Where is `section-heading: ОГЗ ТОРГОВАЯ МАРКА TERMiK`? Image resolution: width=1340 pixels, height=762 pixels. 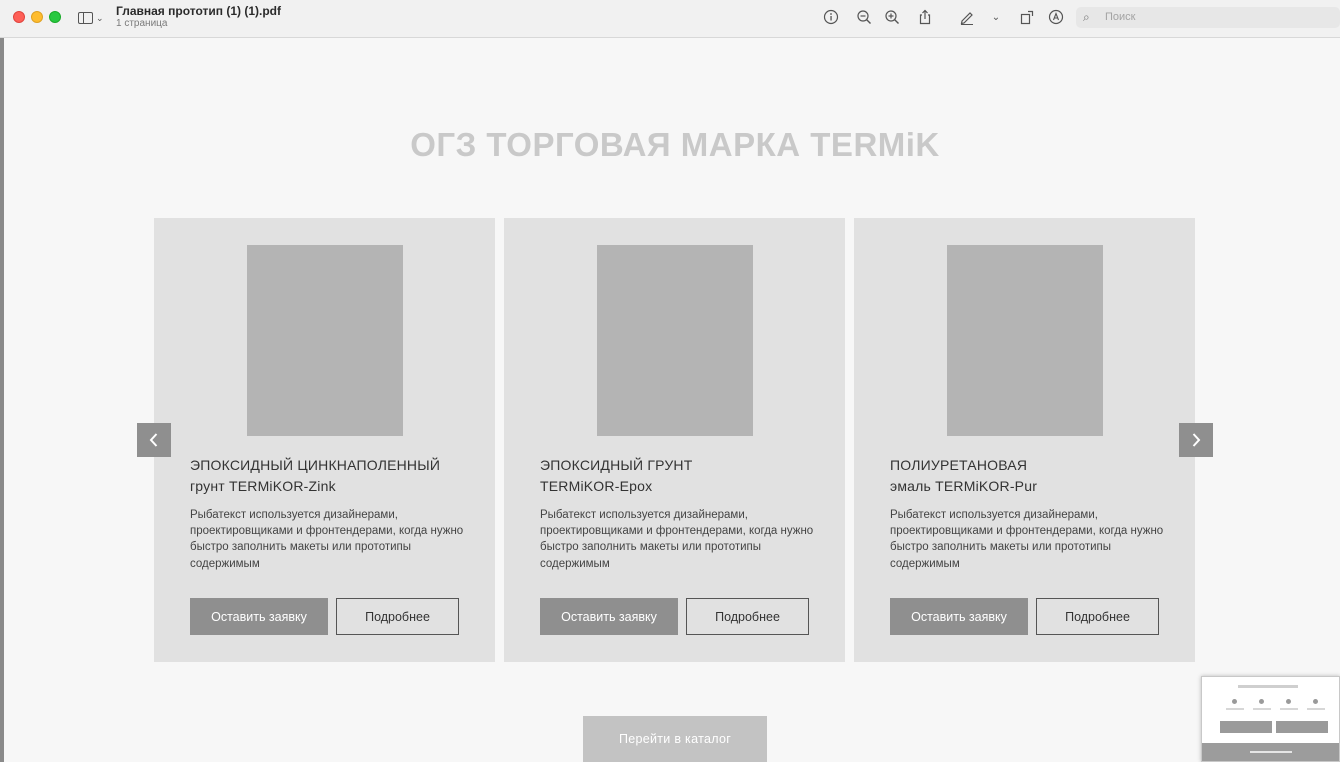
section-heading: ОГЗ ТОРГОВАЯ МАРКА TERMiK is located at coordinates (675, 144).